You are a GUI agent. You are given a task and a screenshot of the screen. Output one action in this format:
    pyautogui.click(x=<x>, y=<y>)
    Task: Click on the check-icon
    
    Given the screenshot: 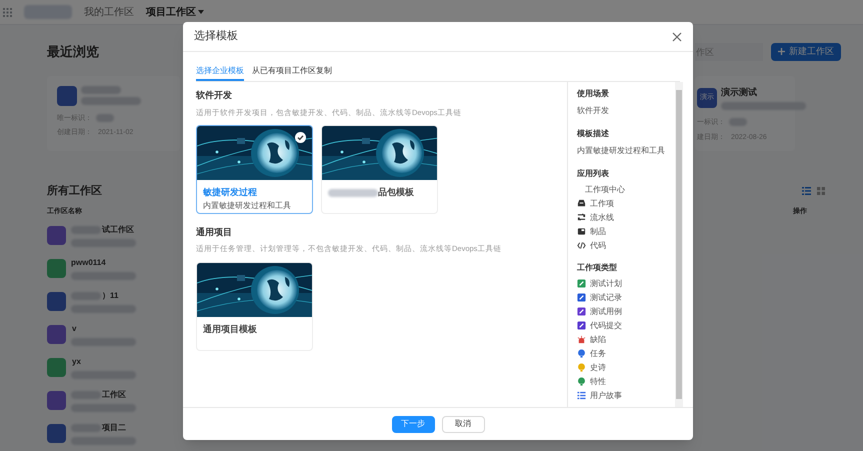 What is the action you would take?
    pyautogui.click(x=300, y=137)
    